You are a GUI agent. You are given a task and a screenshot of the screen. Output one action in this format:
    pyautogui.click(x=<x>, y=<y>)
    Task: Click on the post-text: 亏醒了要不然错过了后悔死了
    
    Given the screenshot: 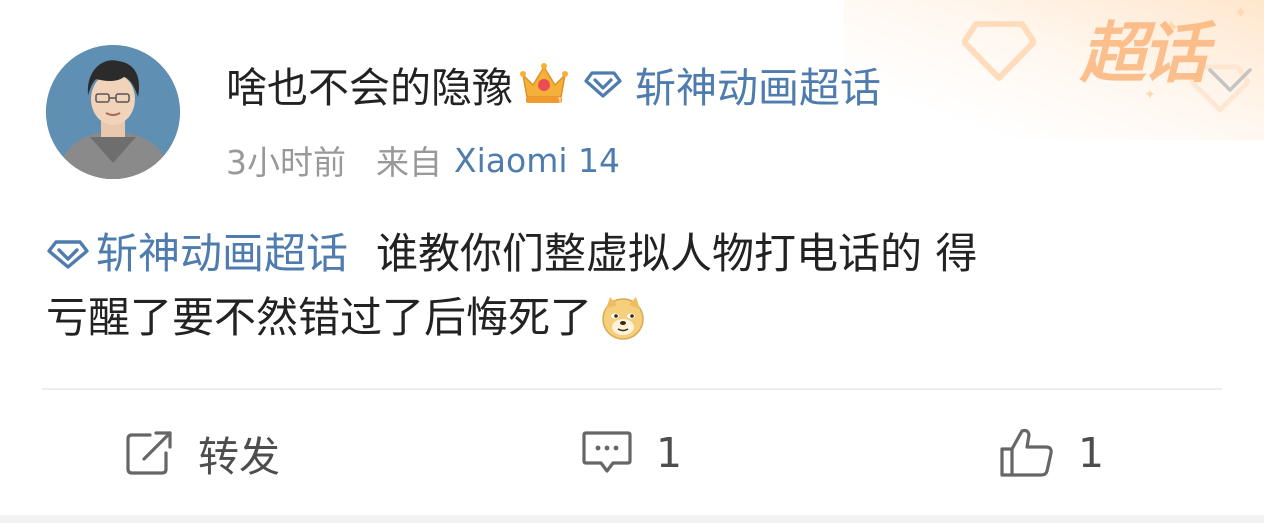 What is the action you would take?
    pyautogui.click(x=319, y=317)
    